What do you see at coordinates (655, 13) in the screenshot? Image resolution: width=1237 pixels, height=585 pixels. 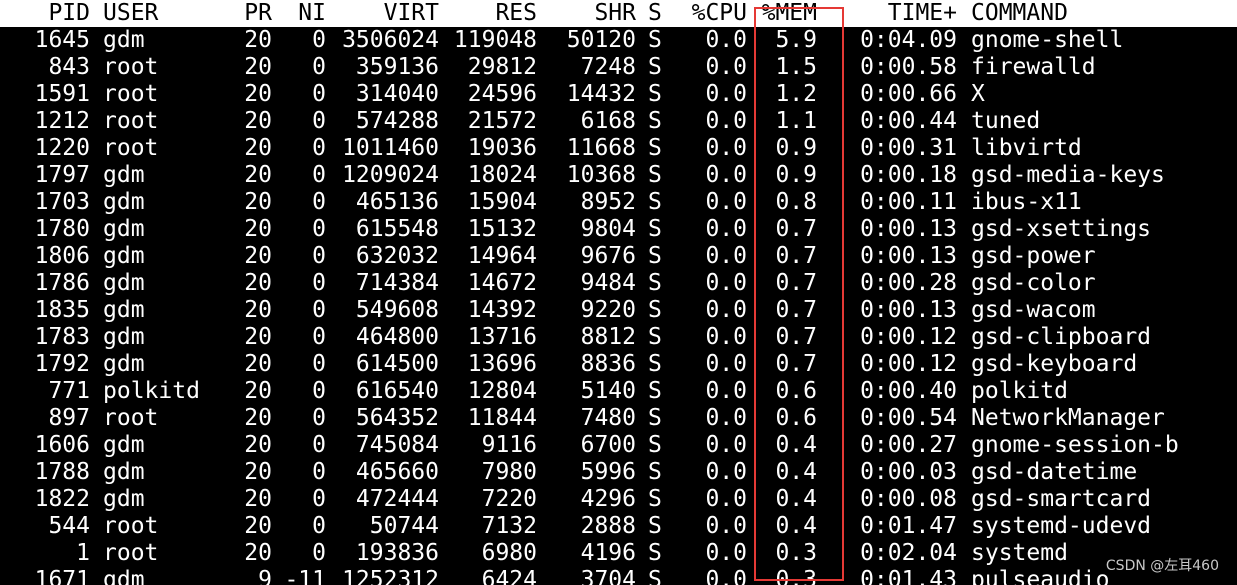 I see `header-state: S` at bounding box center [655, 13].